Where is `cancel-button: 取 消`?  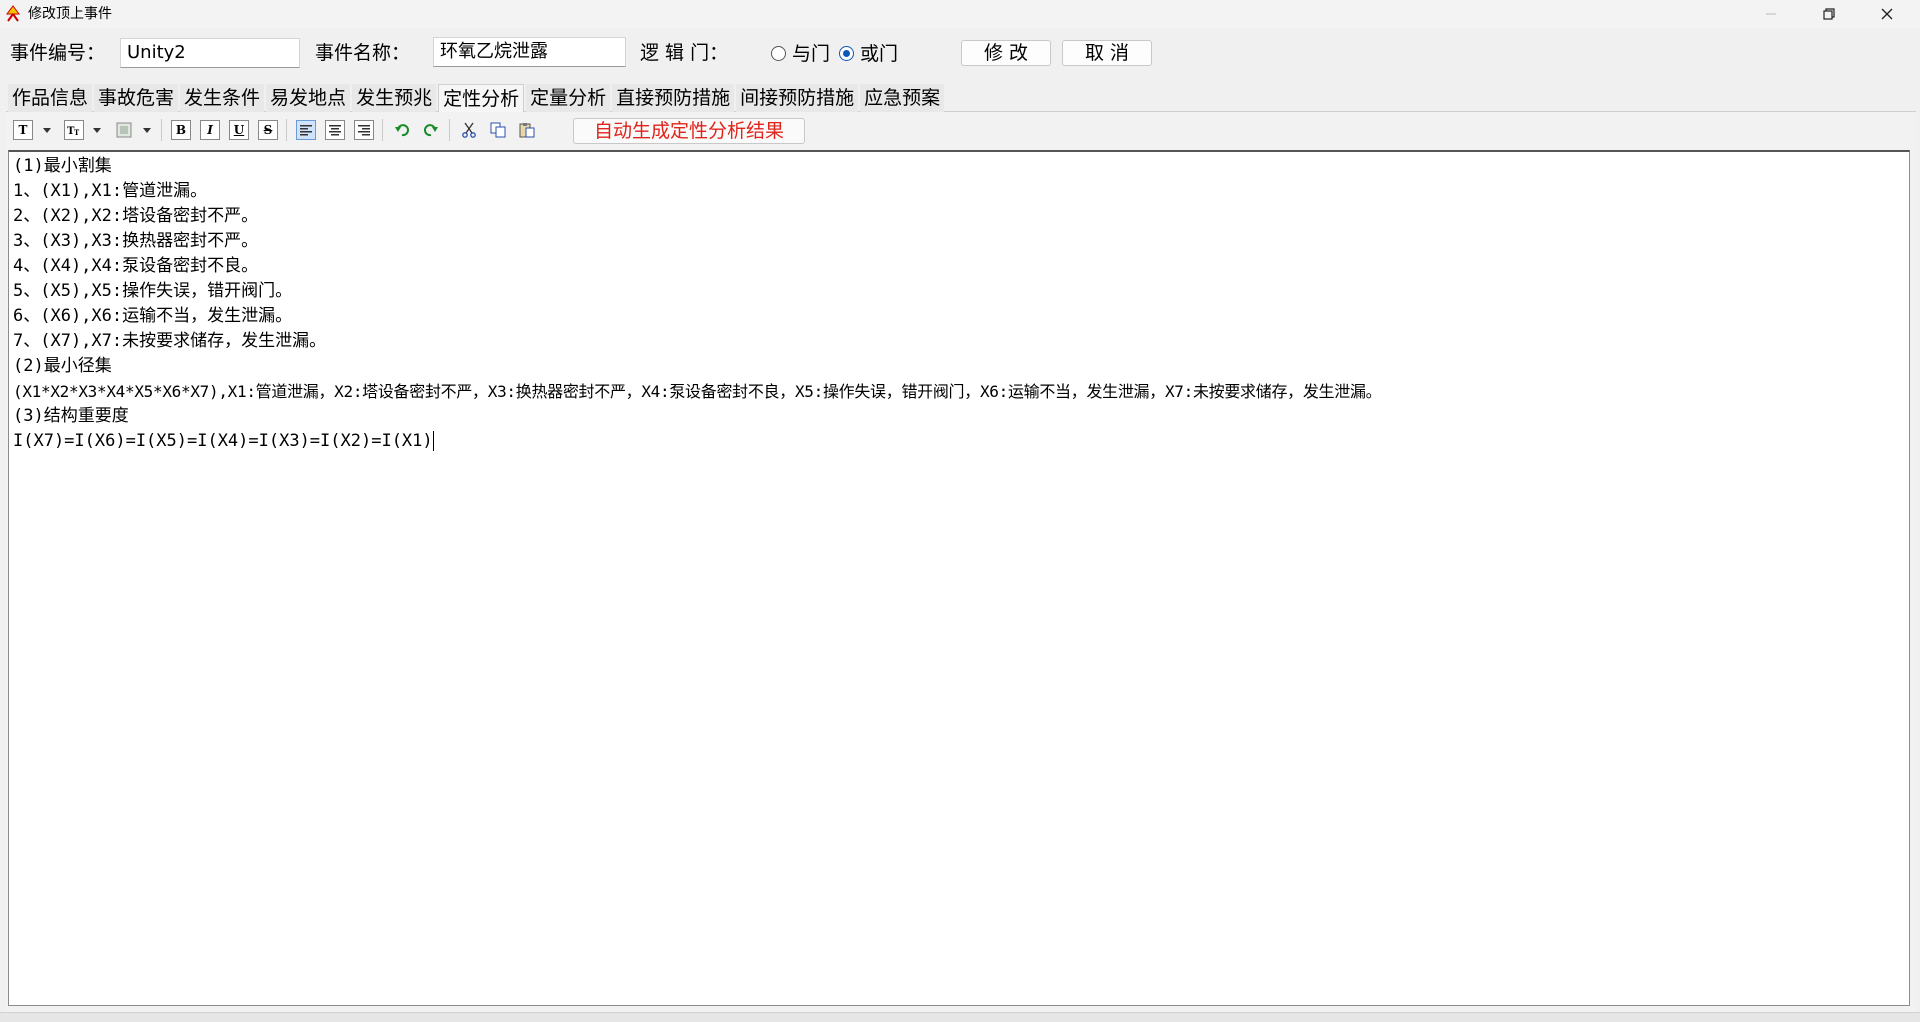 cancel-button: 取 消 is located at coordinates (1107, 53).